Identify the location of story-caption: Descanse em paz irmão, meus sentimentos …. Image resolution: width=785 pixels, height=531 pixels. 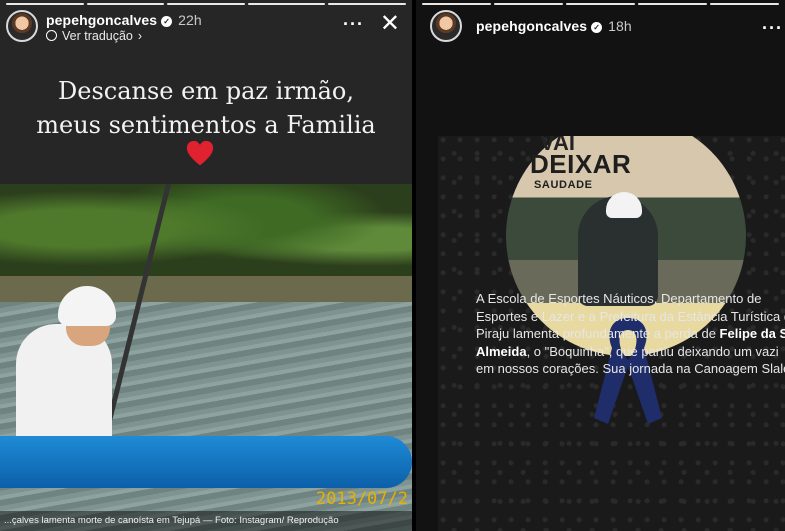
(206, 108).